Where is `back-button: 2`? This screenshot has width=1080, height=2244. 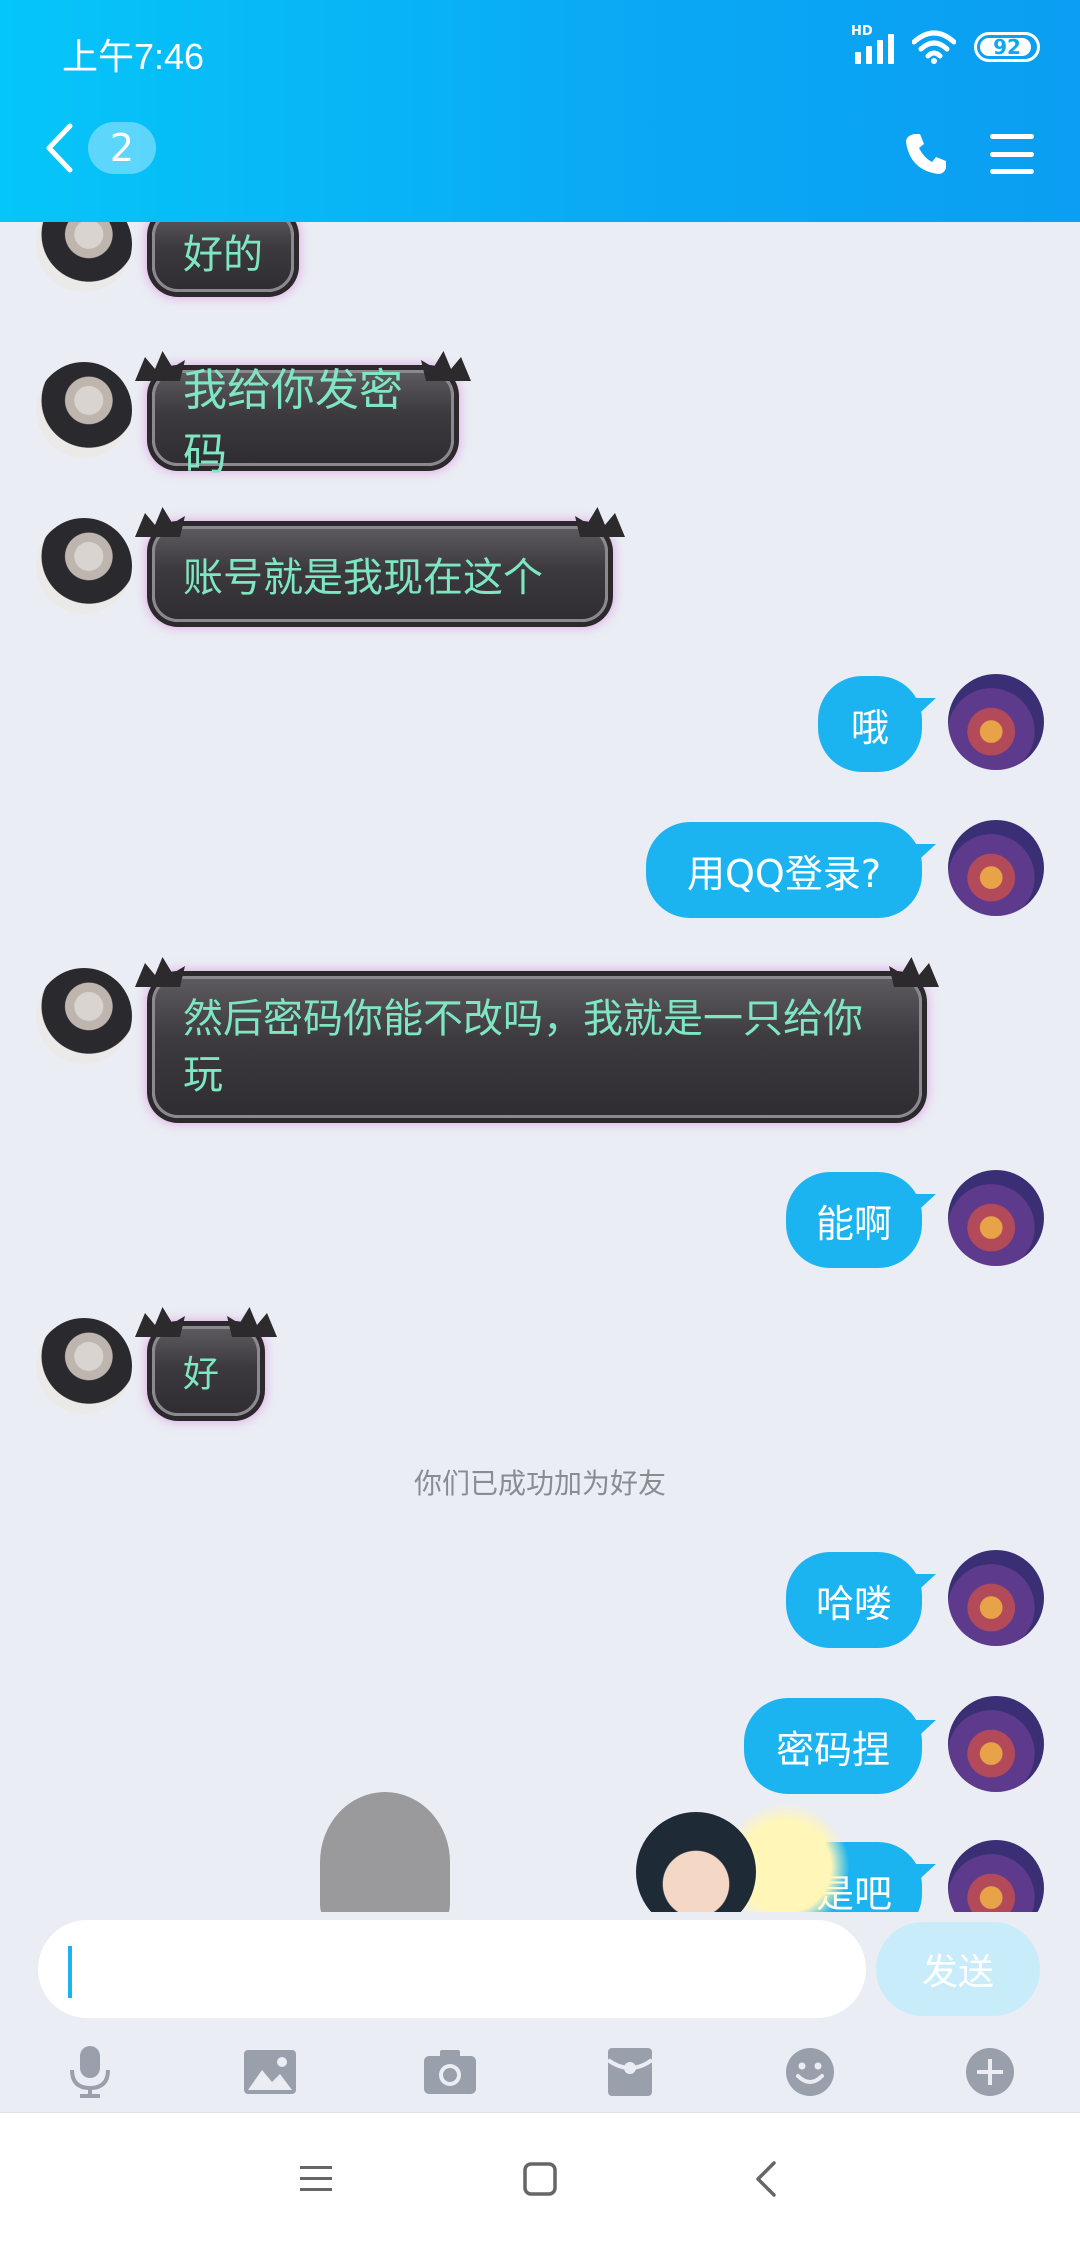 back-button: 2 is located at coordinates (100, 148).